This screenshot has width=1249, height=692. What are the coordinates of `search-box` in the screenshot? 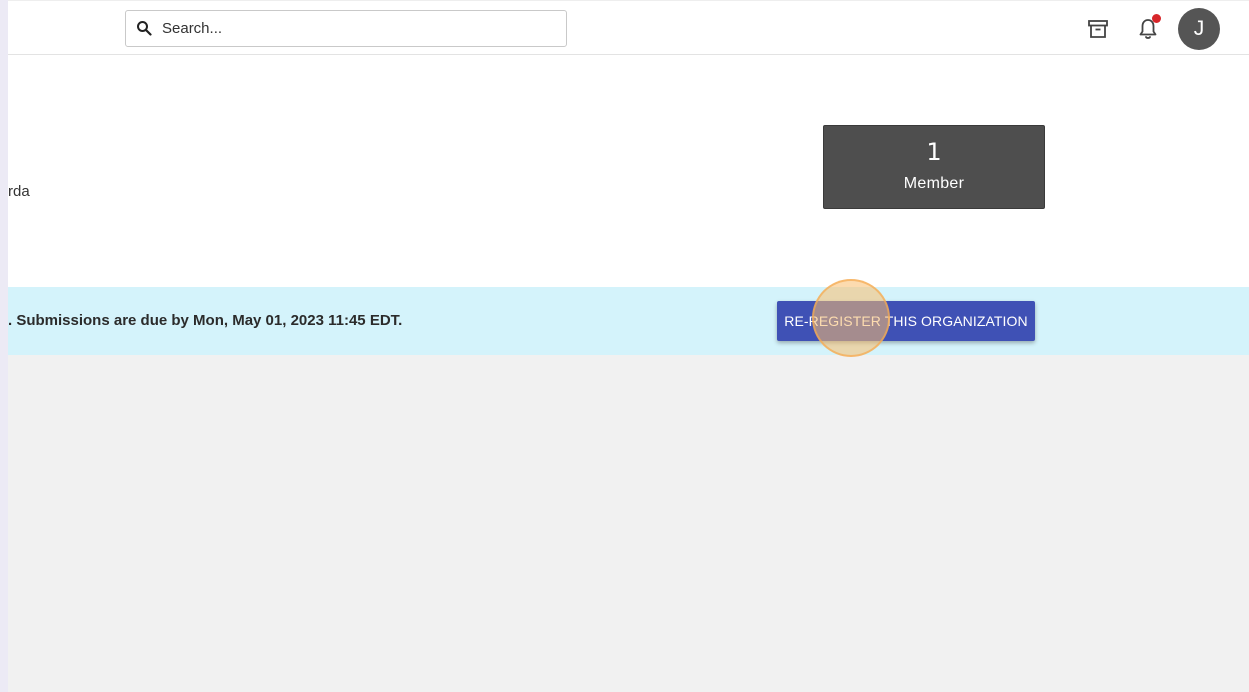 It's located at (346, 28).